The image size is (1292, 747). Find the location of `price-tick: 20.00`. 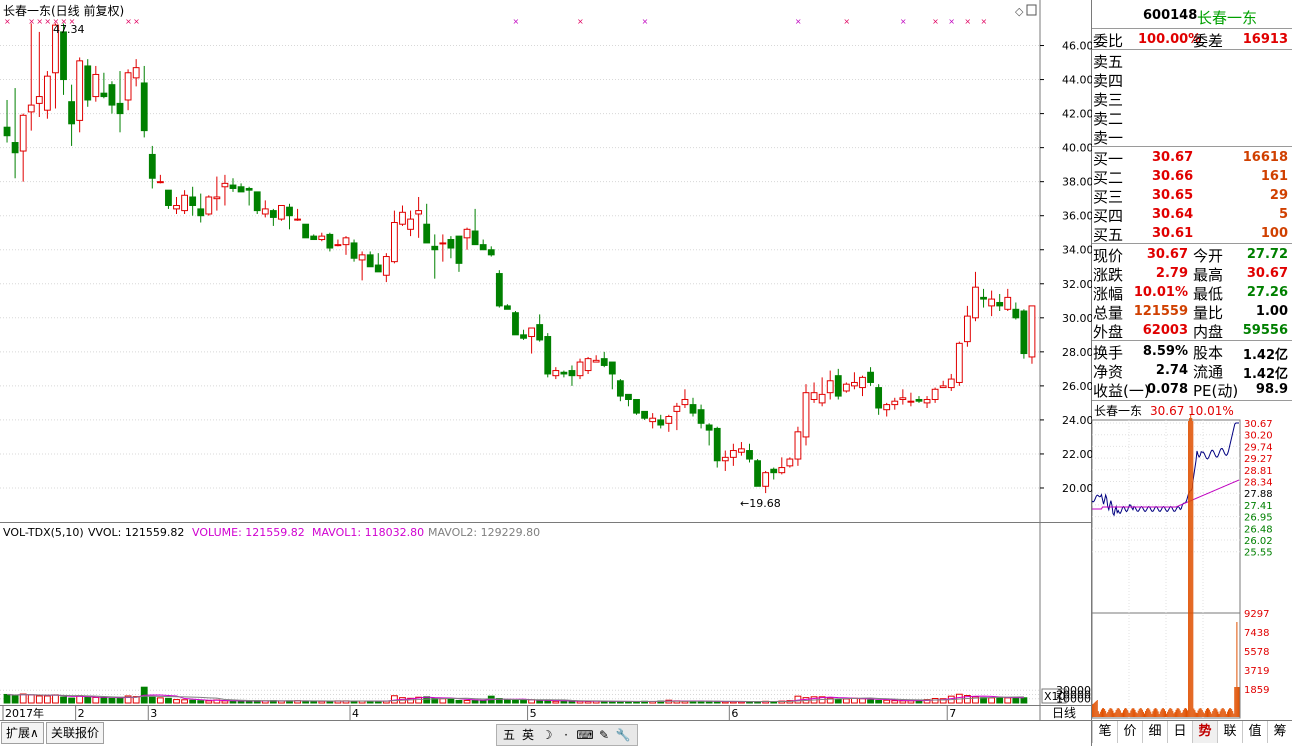

price-tick: 20.00 is located at coordinates (1077, 488).